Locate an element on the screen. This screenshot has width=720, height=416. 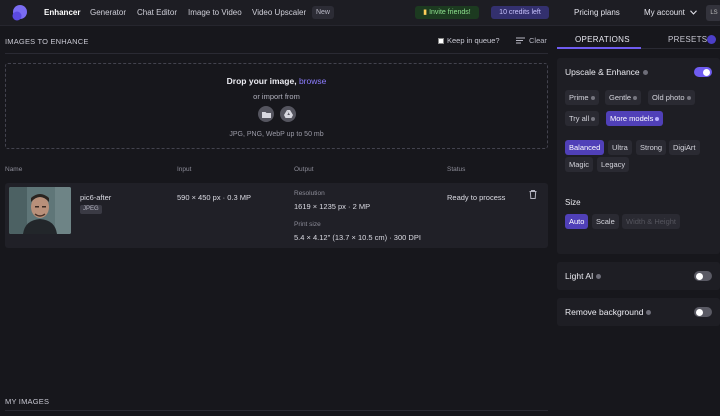
invite-label: Invite friends! is located at coordinates (450, 12).